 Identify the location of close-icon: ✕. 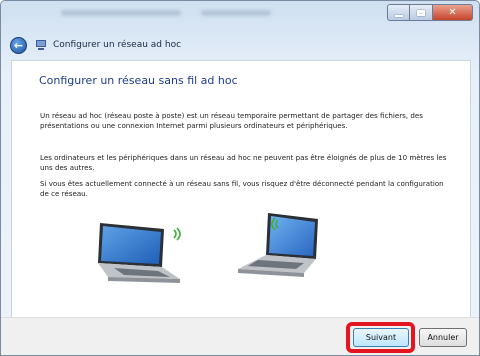
(452, 12).